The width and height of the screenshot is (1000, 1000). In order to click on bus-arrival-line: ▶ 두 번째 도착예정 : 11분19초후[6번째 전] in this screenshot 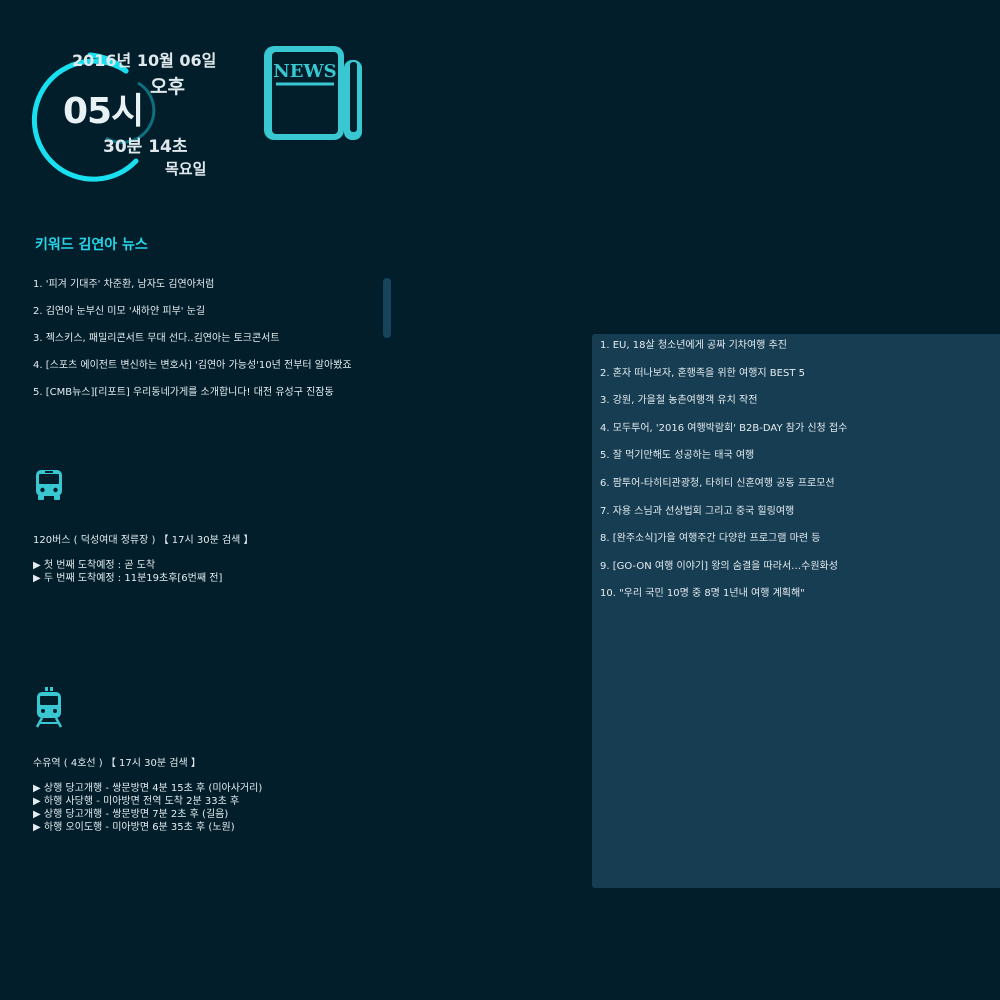, I will do `click(128, 578)`.